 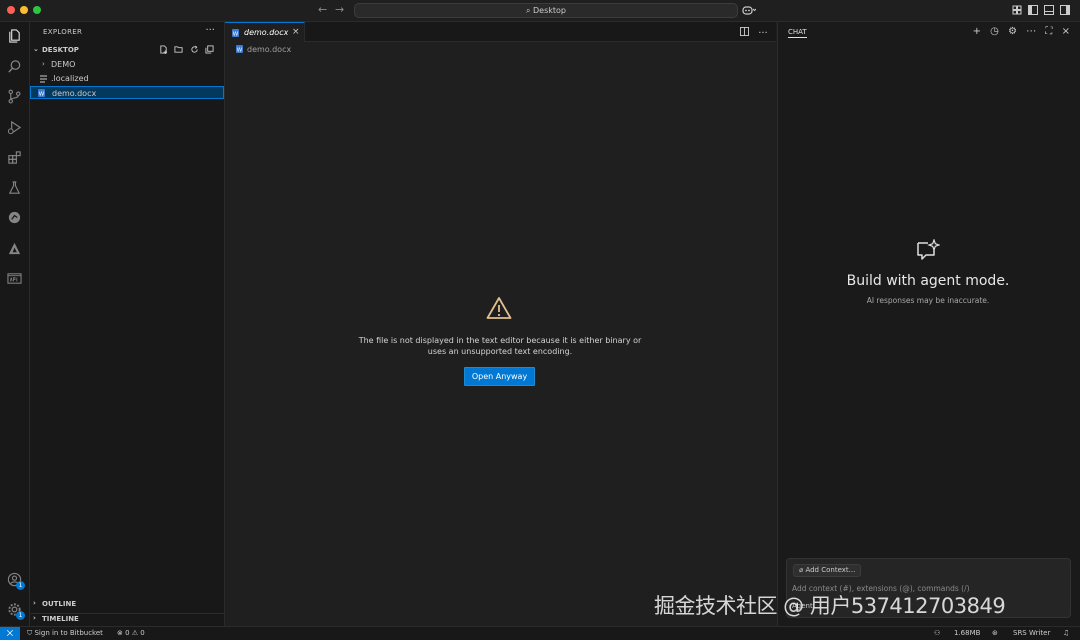 What do you see at coordinates (499, 376) in the screenshot?
I see `open-anyway-button: Open Anyway` at bounding box center [499, 376].